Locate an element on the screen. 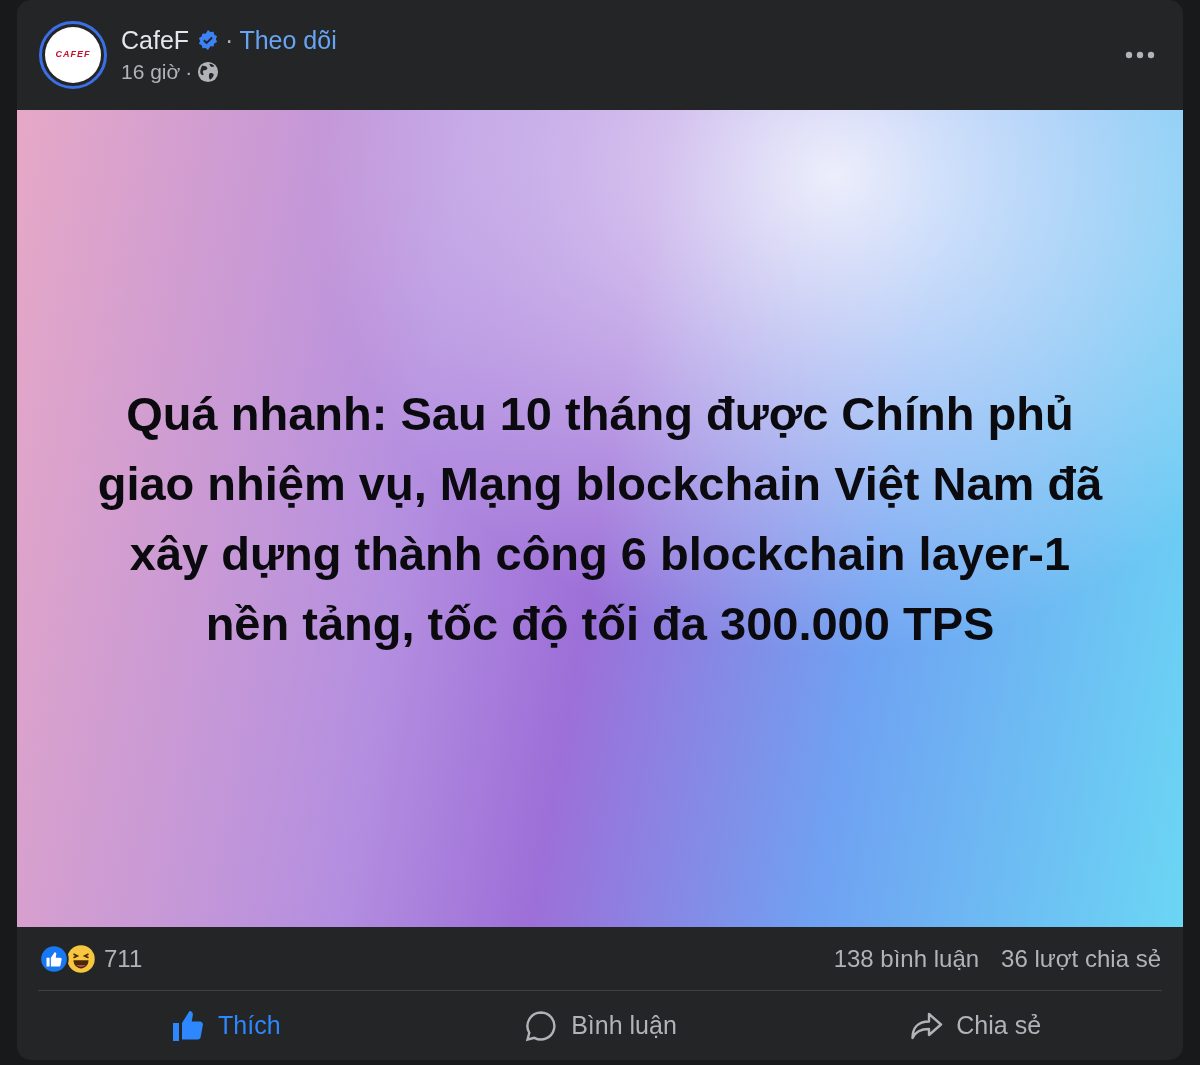  reaction-count: 711 is located at coordinates (123, 958).